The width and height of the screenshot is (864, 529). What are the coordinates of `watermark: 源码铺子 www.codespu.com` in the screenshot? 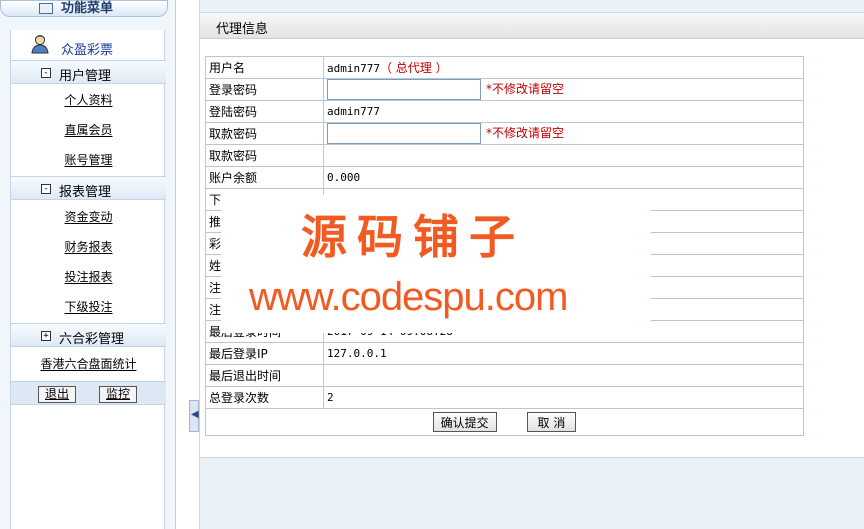 It's located at (436, 264).